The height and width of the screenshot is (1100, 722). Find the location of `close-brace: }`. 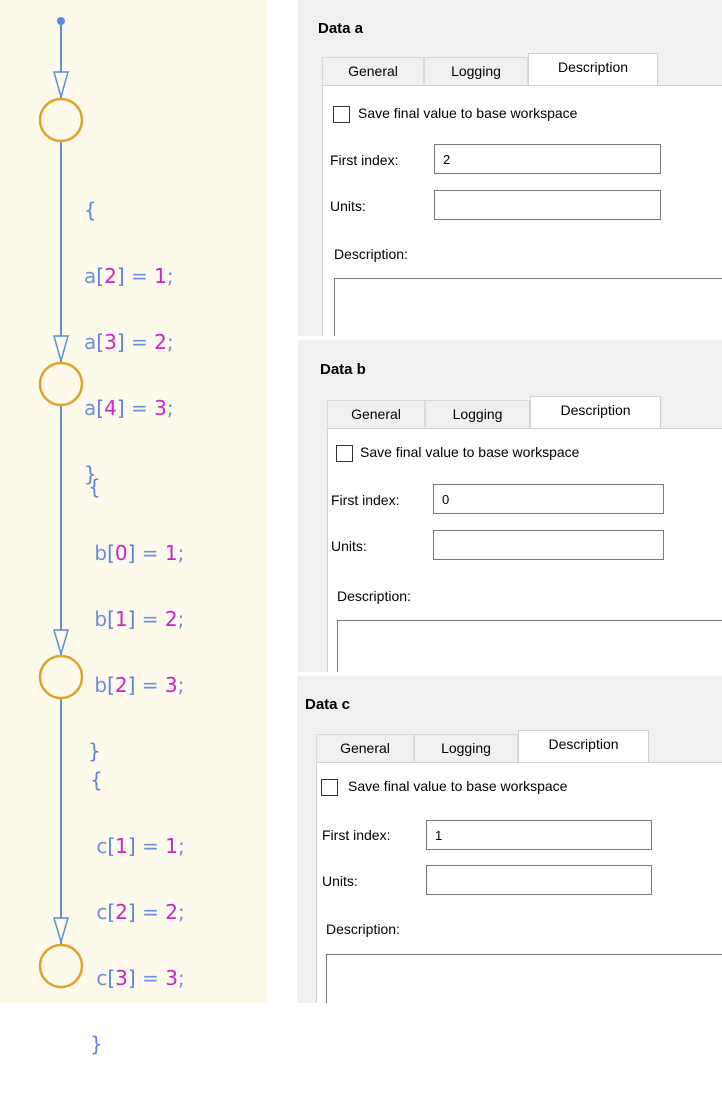

close-brace: } is located at coordinates (96, 1044).